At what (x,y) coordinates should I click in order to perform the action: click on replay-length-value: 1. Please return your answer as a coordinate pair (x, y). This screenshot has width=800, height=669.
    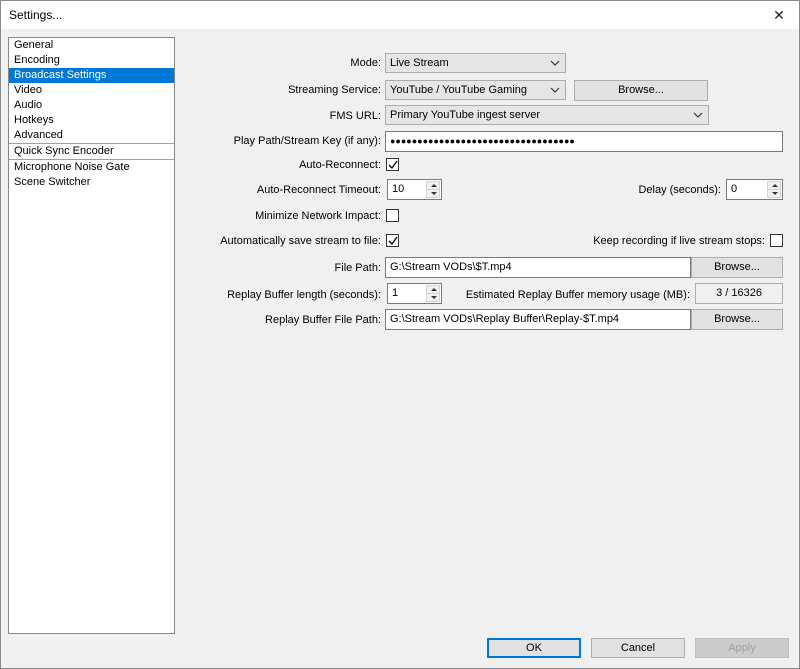
    Looking at the image, I should click on (395, 293).